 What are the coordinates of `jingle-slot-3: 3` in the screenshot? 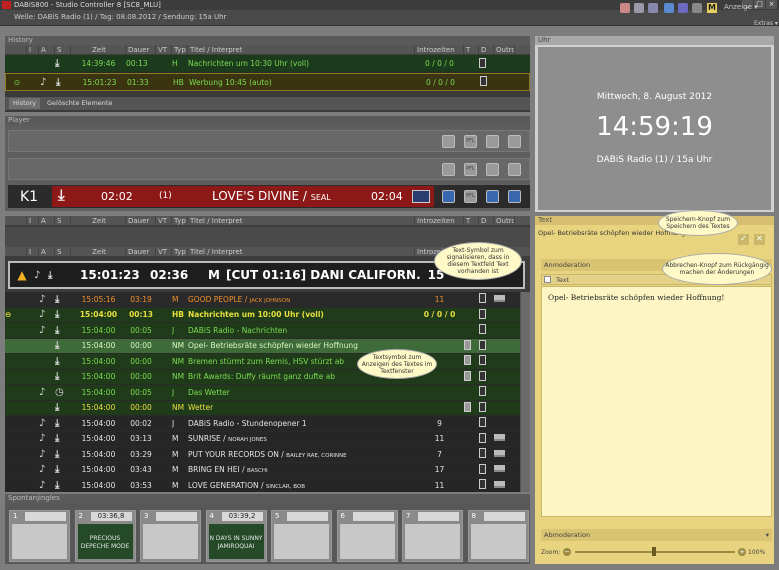 It's located at (170, 536).